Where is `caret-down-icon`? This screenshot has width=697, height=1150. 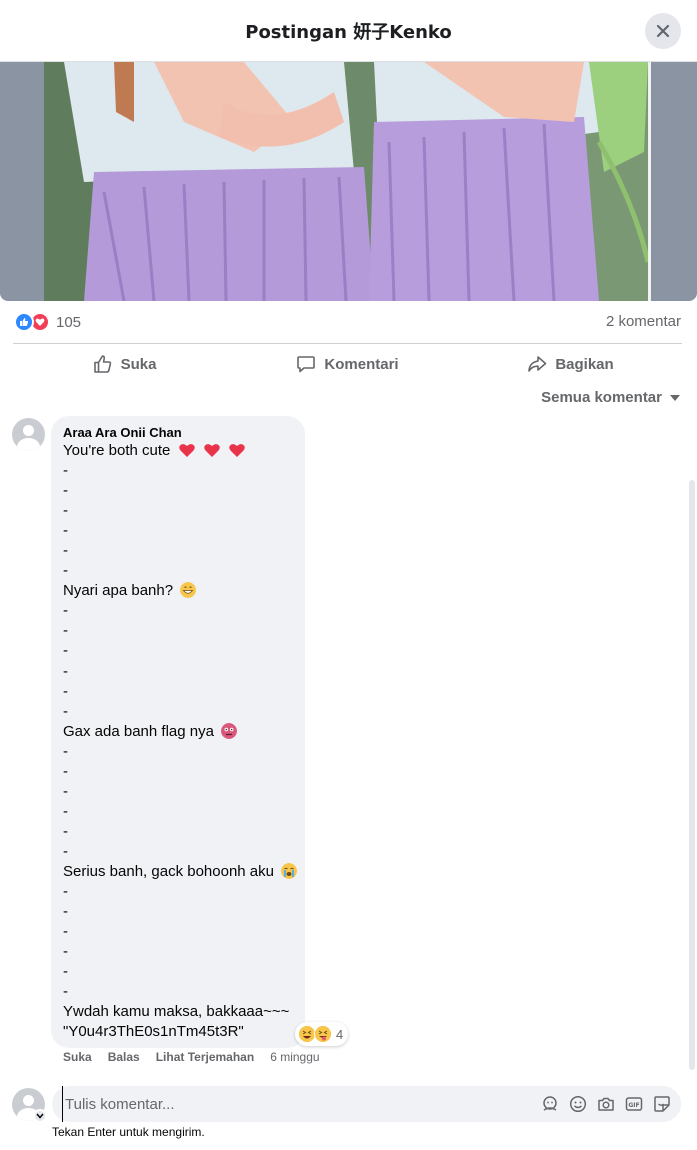 caret-down-icon is located at coordinates (675, 397).